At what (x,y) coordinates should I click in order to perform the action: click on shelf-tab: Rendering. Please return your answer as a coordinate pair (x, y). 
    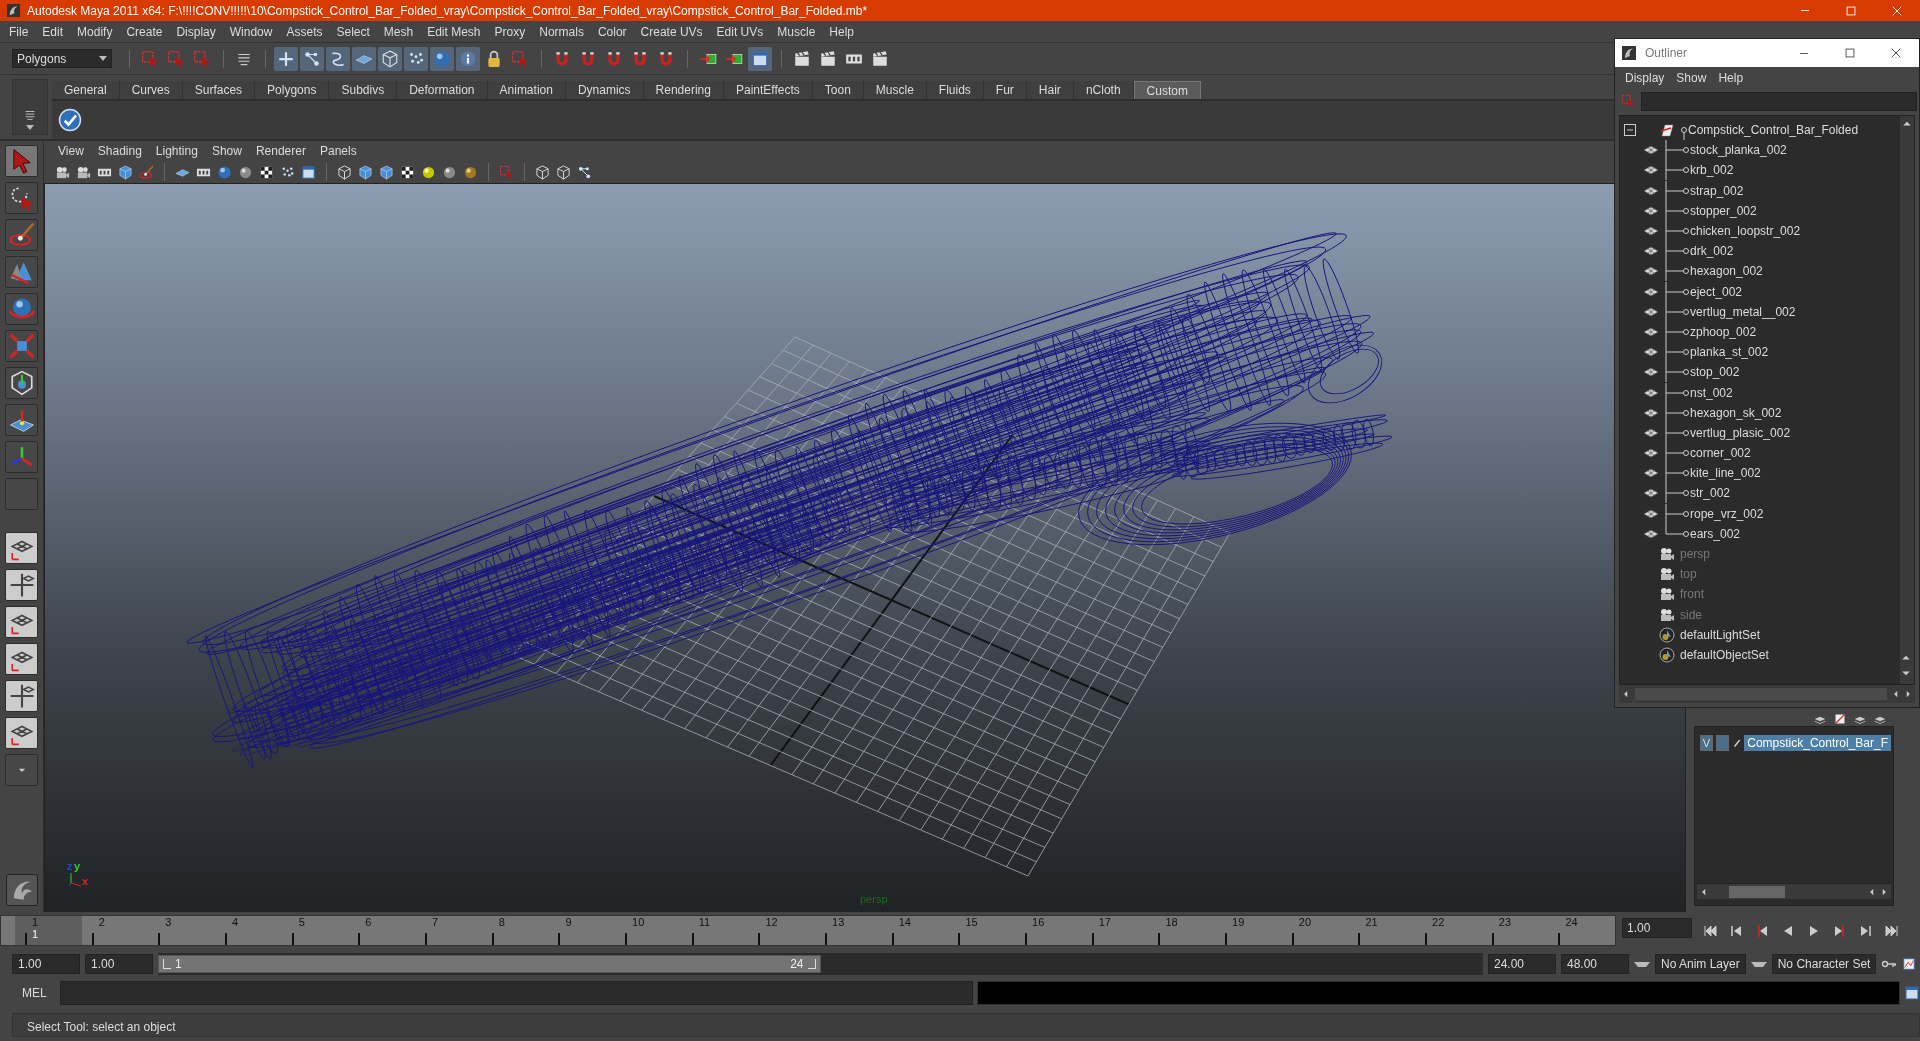
    Looking at the image, I should click on (683, 90).